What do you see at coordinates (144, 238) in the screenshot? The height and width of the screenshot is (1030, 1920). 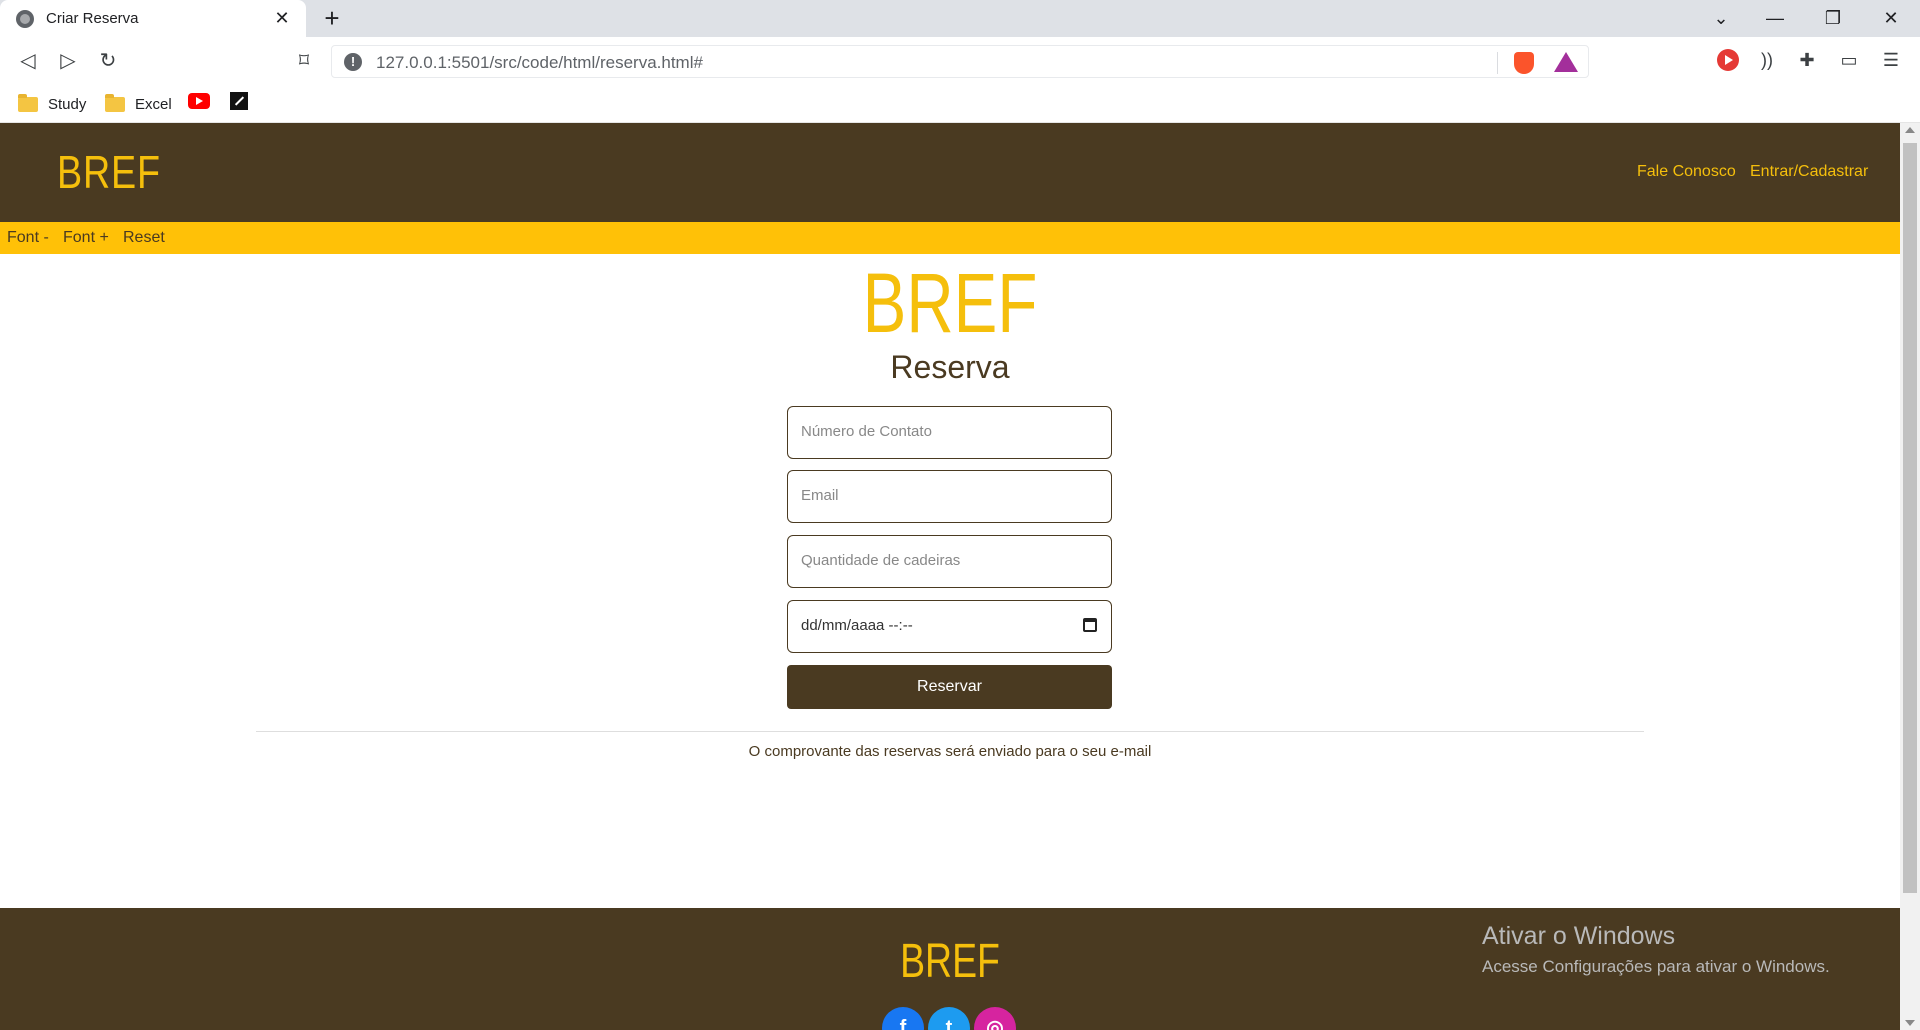 I see `font-reset-button: Reset` at bounding box center [144, 238].